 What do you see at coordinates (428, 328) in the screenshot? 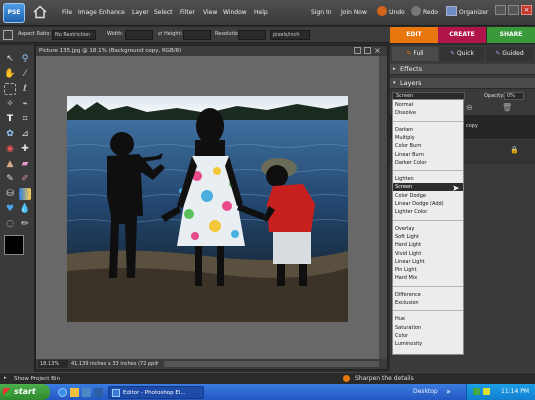
I see `blend-mode-option: Saturation` at bounding box center [428, 328].